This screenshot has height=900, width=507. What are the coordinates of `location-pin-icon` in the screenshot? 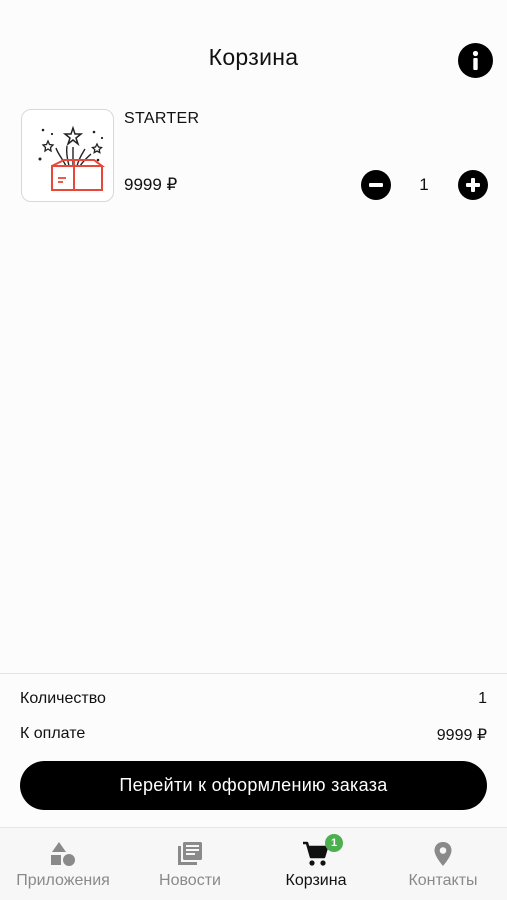 It's located at (443, 854).